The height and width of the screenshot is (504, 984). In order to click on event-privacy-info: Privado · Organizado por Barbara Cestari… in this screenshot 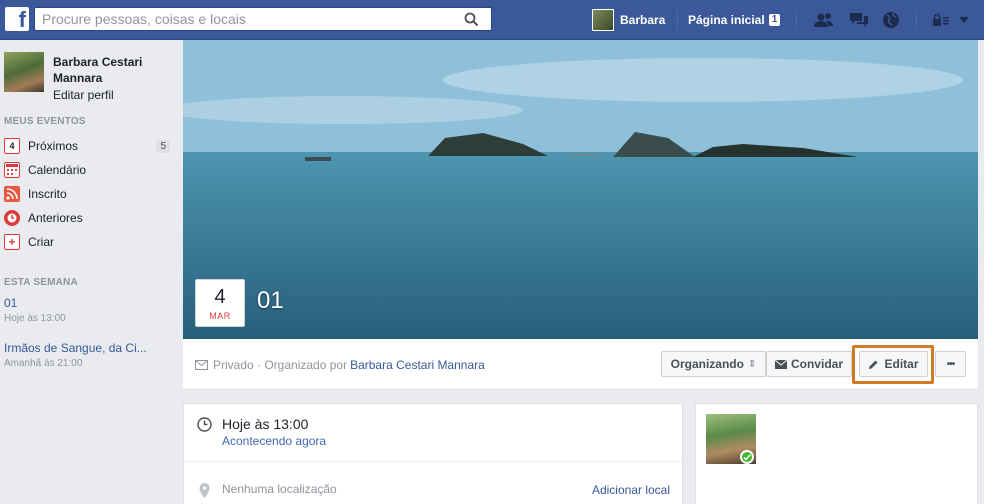, I will do `click(340, 365)`.